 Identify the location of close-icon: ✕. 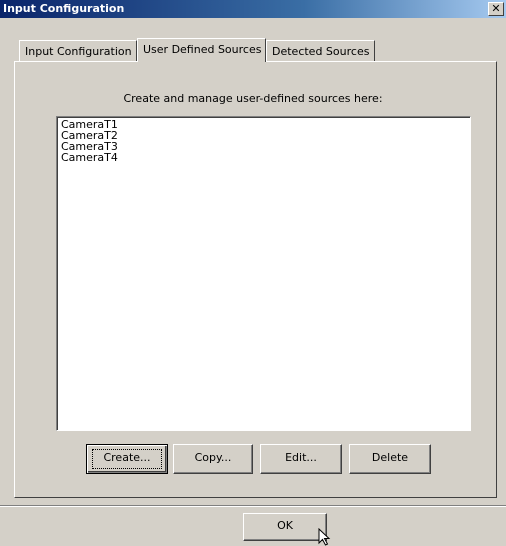
(496, 8).